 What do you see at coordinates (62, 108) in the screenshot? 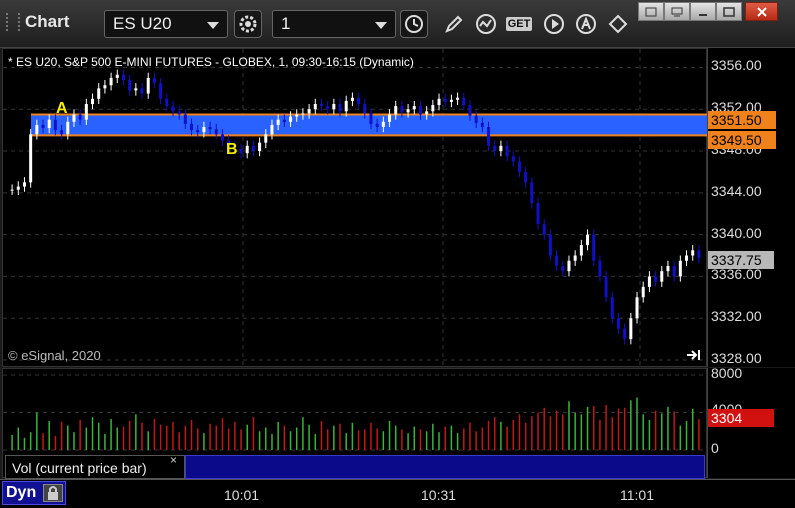
I see `marker-a: A` at bounding box center [62, 108].